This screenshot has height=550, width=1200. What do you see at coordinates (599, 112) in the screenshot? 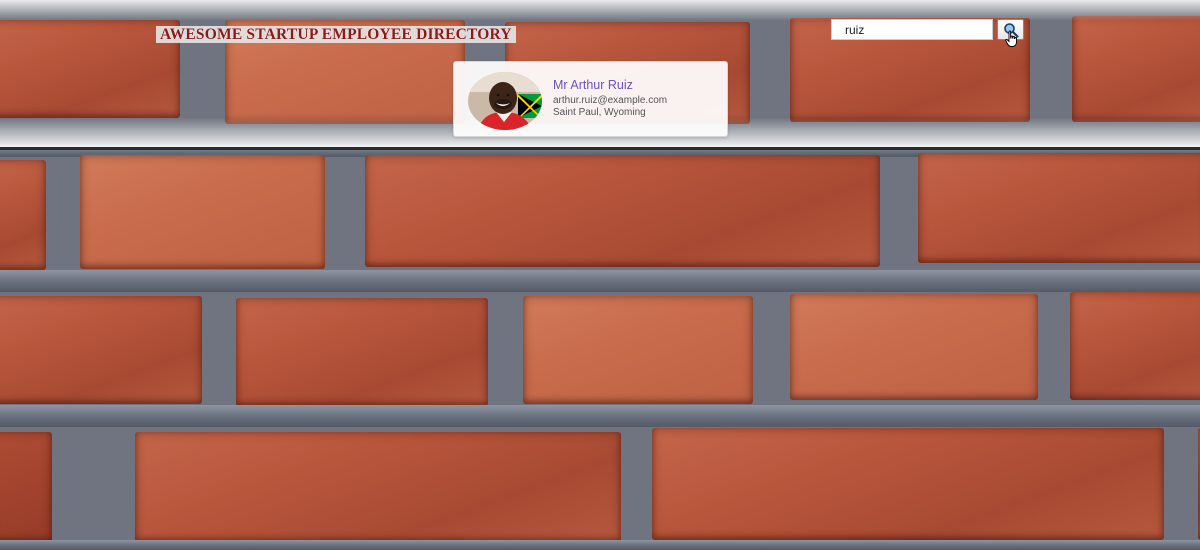
I see `employee-location: Saint Paul, Wyoming` at bounding box center [599, 112].